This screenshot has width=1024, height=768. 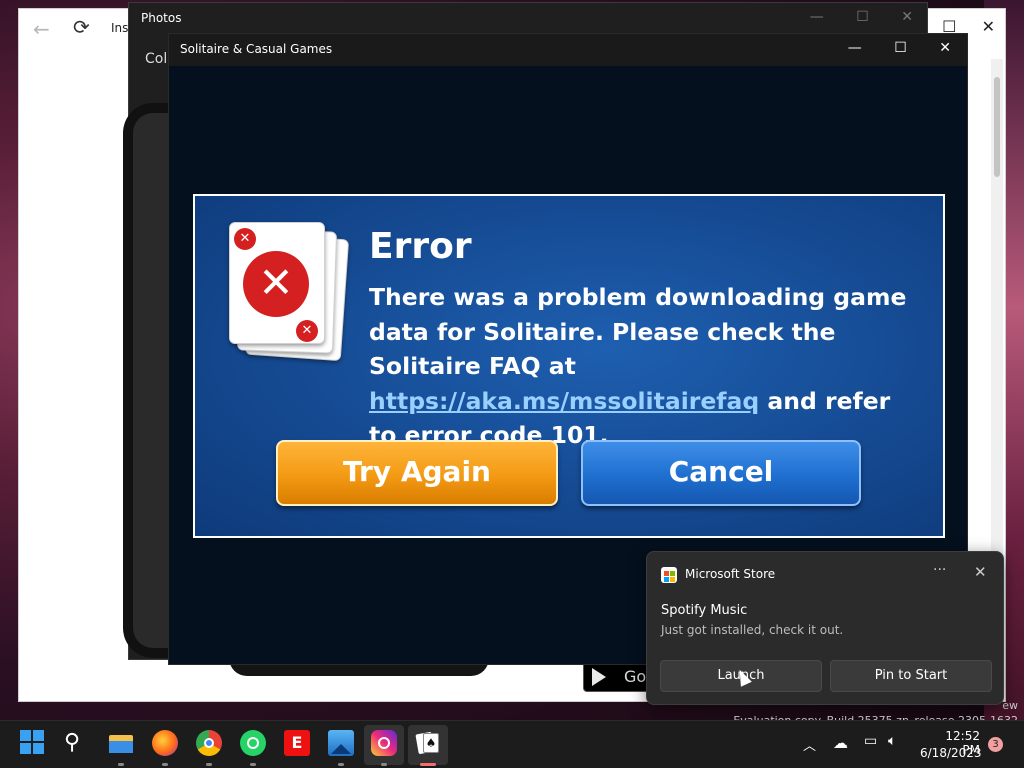 I want to click on error-title: Error, so click(x=420, y=246).